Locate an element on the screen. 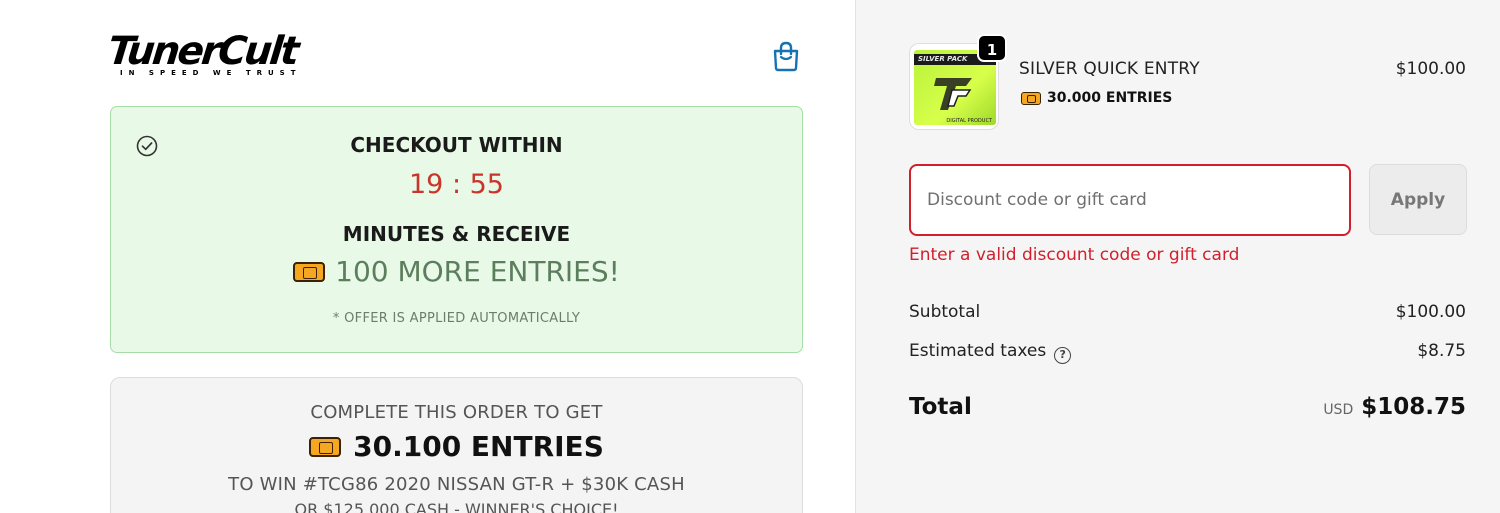 The image size is (1500, 513). product-logo-icon is located at coordinates (953, 94).